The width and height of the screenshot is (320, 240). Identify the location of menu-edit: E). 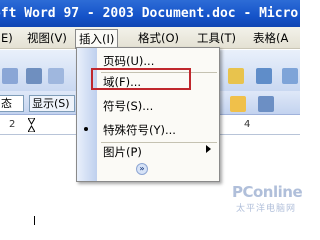
(8, 38).